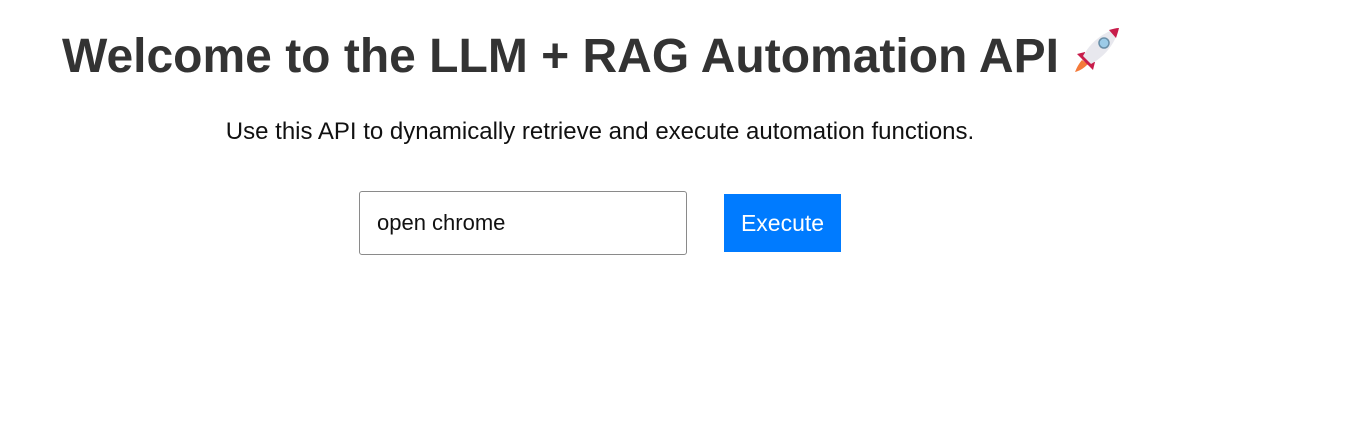 This screenshot has width=1360, height=434. I want to click on page-title: Welcome to the LLM + RAG Automation API, so click(592, 59).